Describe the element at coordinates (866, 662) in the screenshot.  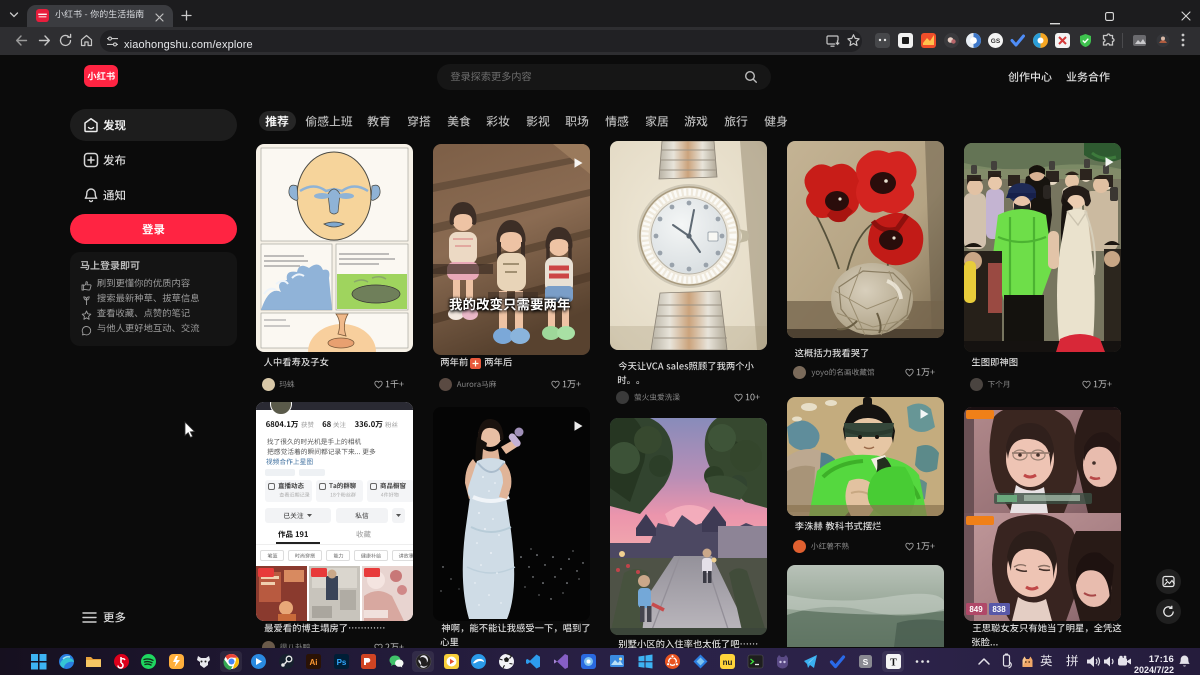
I see `svg-text: S` at that location.